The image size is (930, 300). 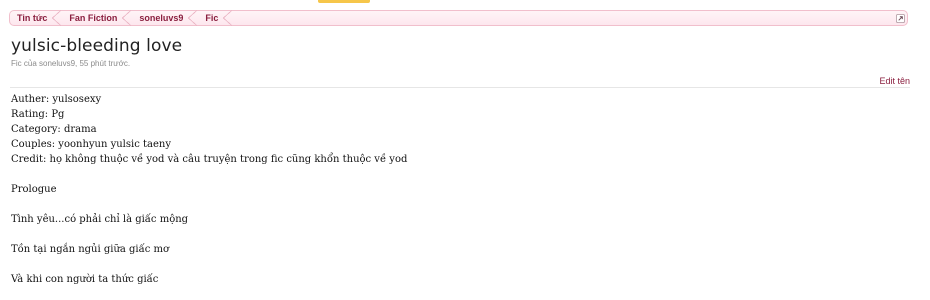 What do you see at coordinates (56, 99) in the screenshot?
I see `info-author: Auther: yulsosexy` at bounding box center [56, 99].